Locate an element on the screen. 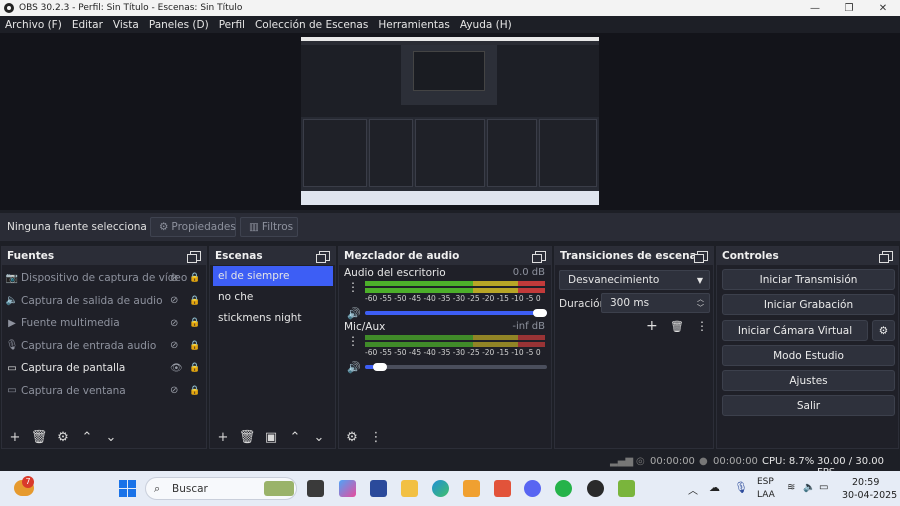 The width and height of the screenshot is (900, 506). filters-button: ▥ Filtros is located at coordinates (269, 227).